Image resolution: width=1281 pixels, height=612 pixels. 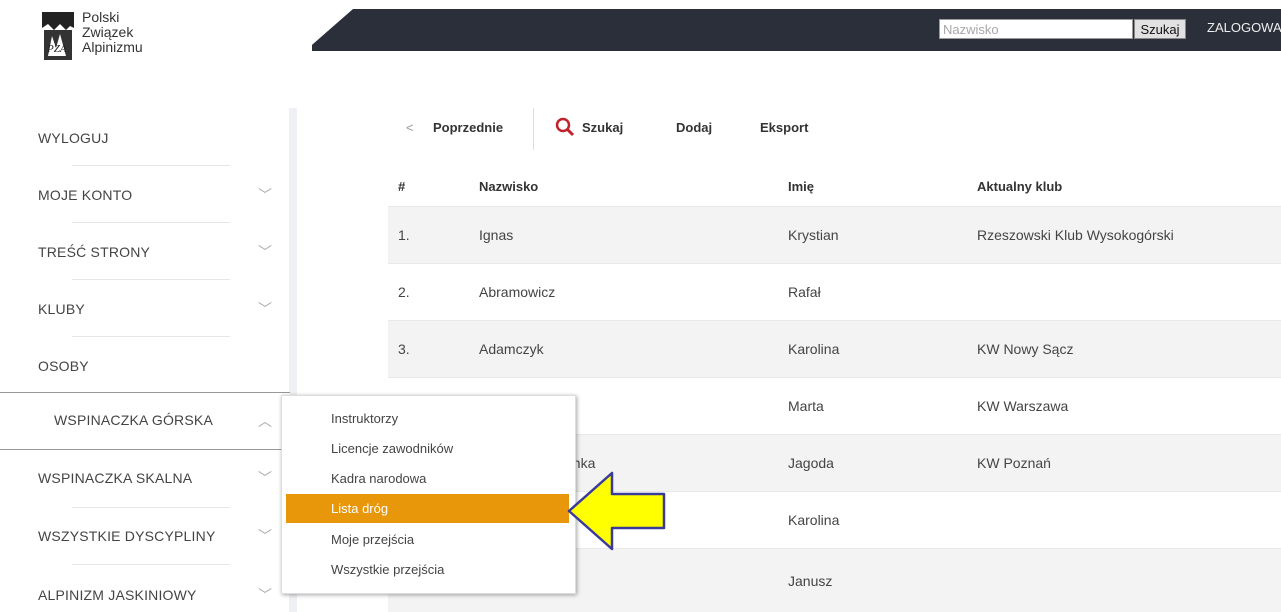 I want to click on chevron-left-icon: <, so click(x=410, y=127).